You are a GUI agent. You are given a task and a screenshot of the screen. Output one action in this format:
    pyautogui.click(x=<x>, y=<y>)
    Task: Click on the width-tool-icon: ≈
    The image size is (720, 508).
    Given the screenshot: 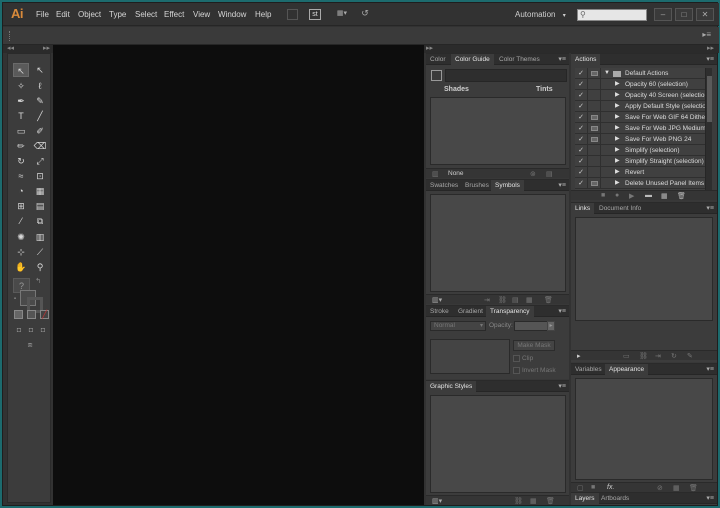 What is the action you would take?
    pyautogui.click(x=21, y=176)
    